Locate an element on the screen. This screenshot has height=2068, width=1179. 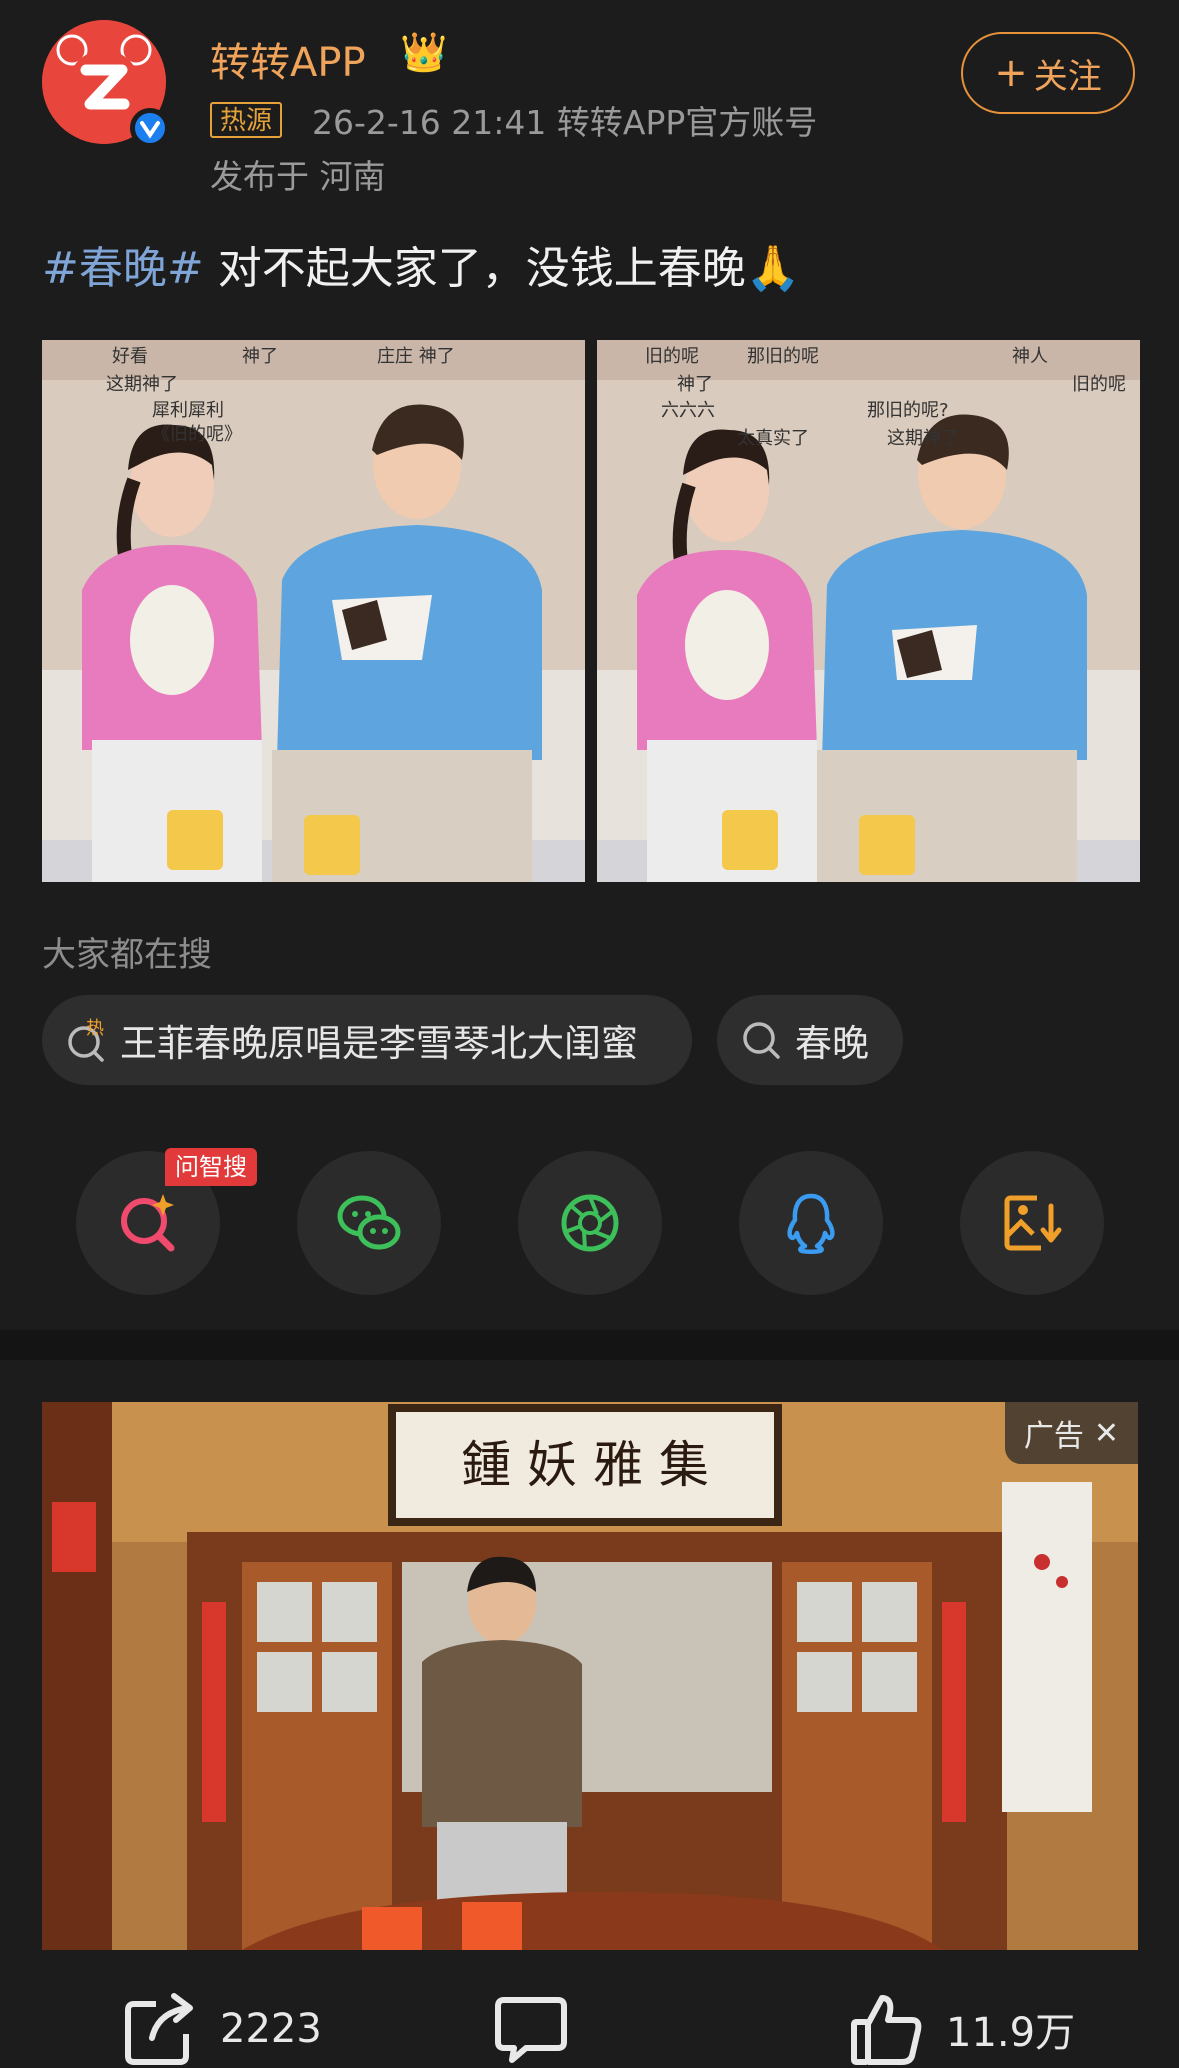
wechat-icon is located at coordinates (369, 1222).